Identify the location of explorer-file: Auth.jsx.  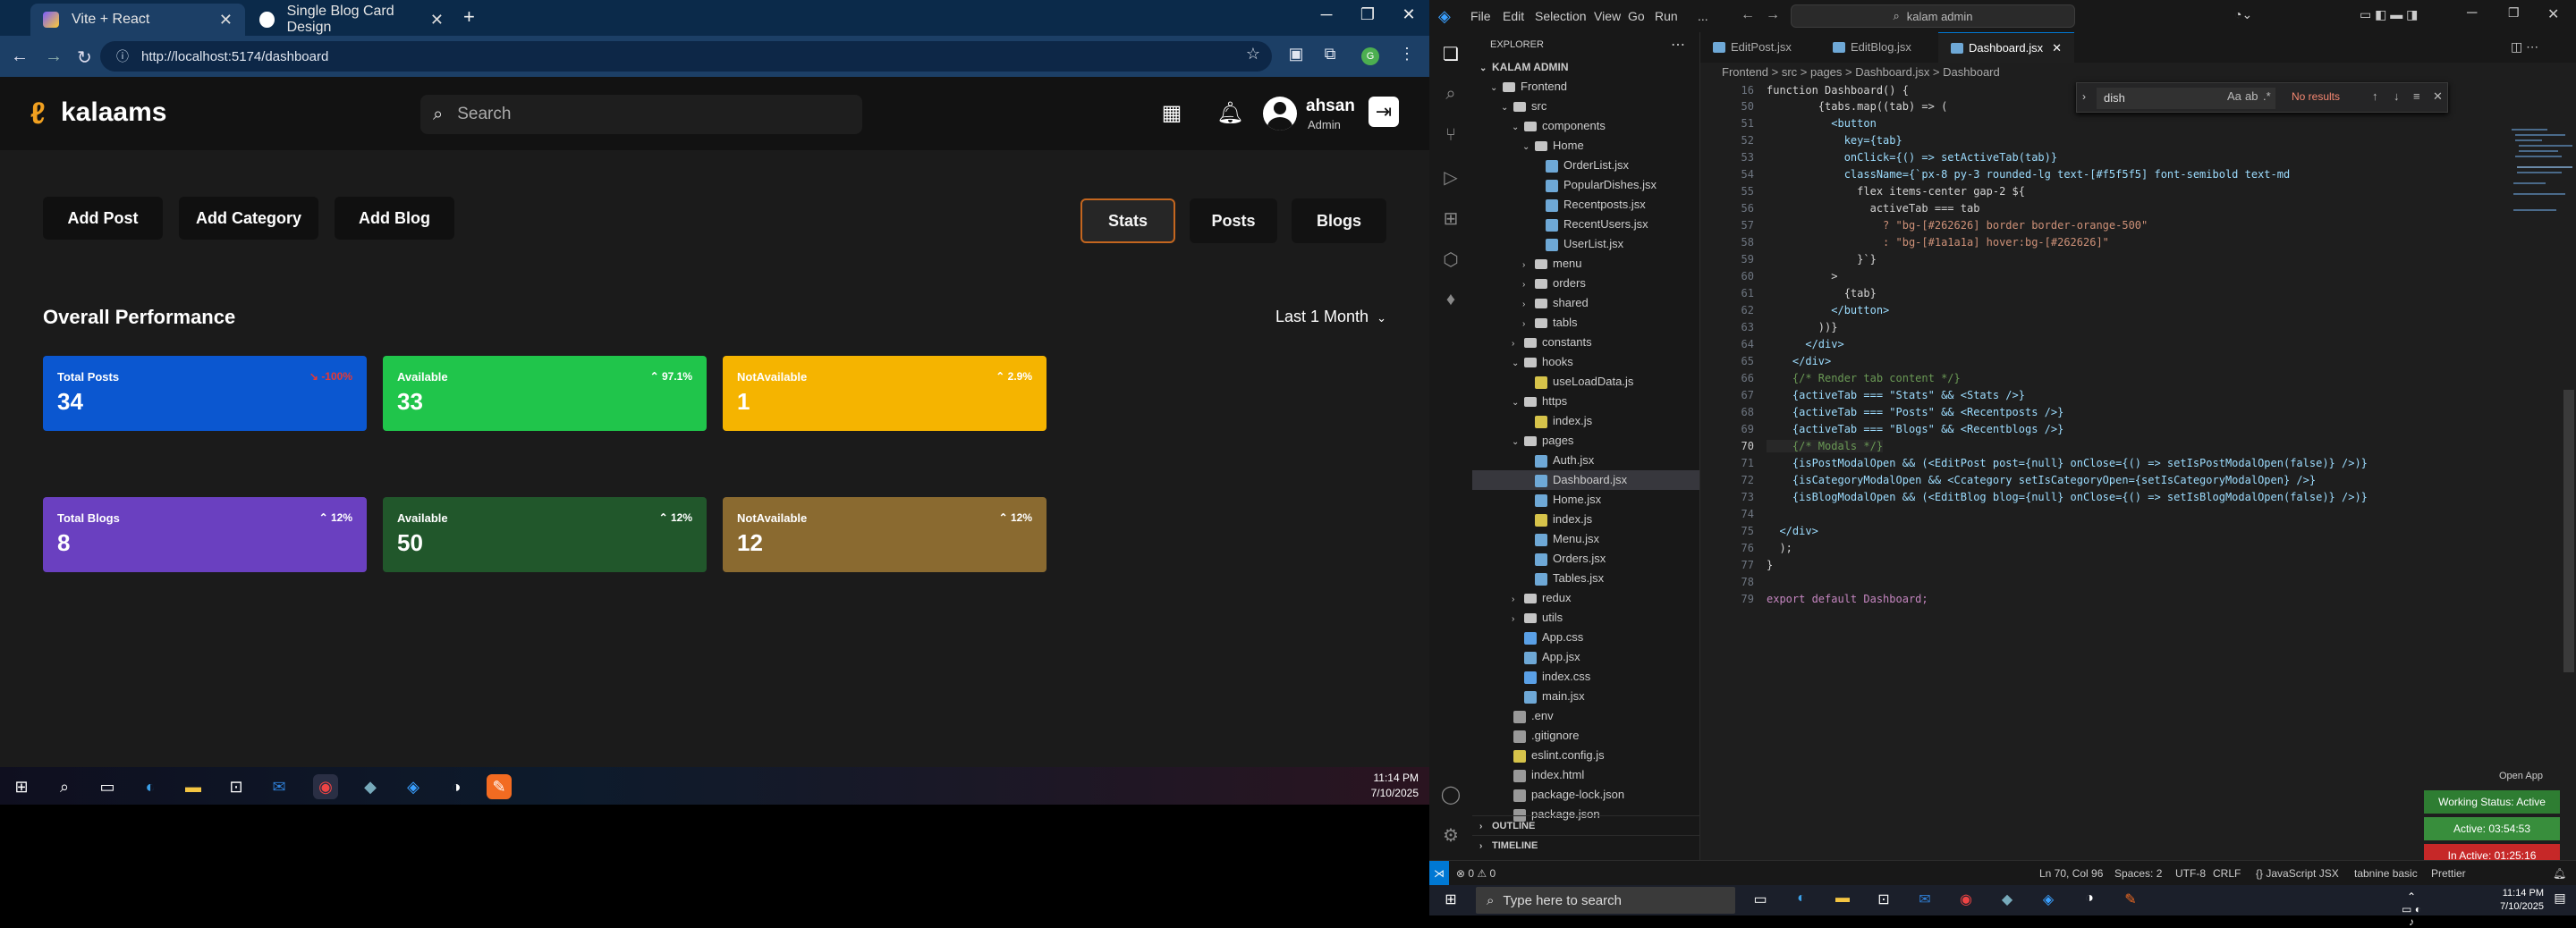
(1585, 461).